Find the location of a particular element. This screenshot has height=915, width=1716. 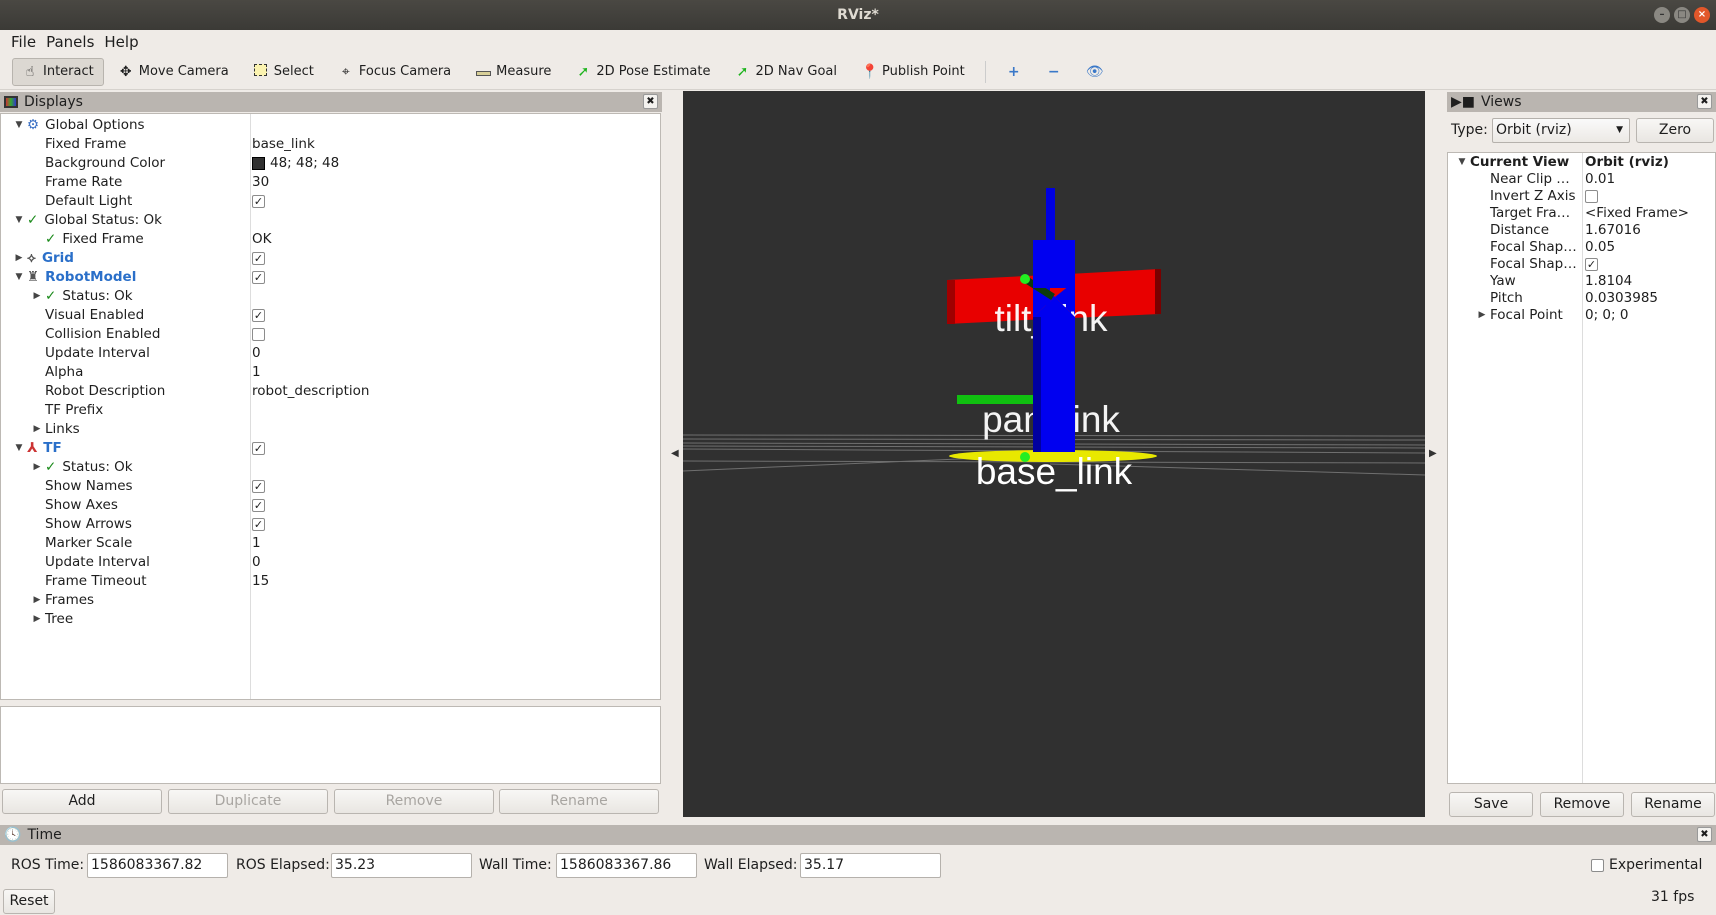

experimental-checkbox is located at coordinates (1597, 865).